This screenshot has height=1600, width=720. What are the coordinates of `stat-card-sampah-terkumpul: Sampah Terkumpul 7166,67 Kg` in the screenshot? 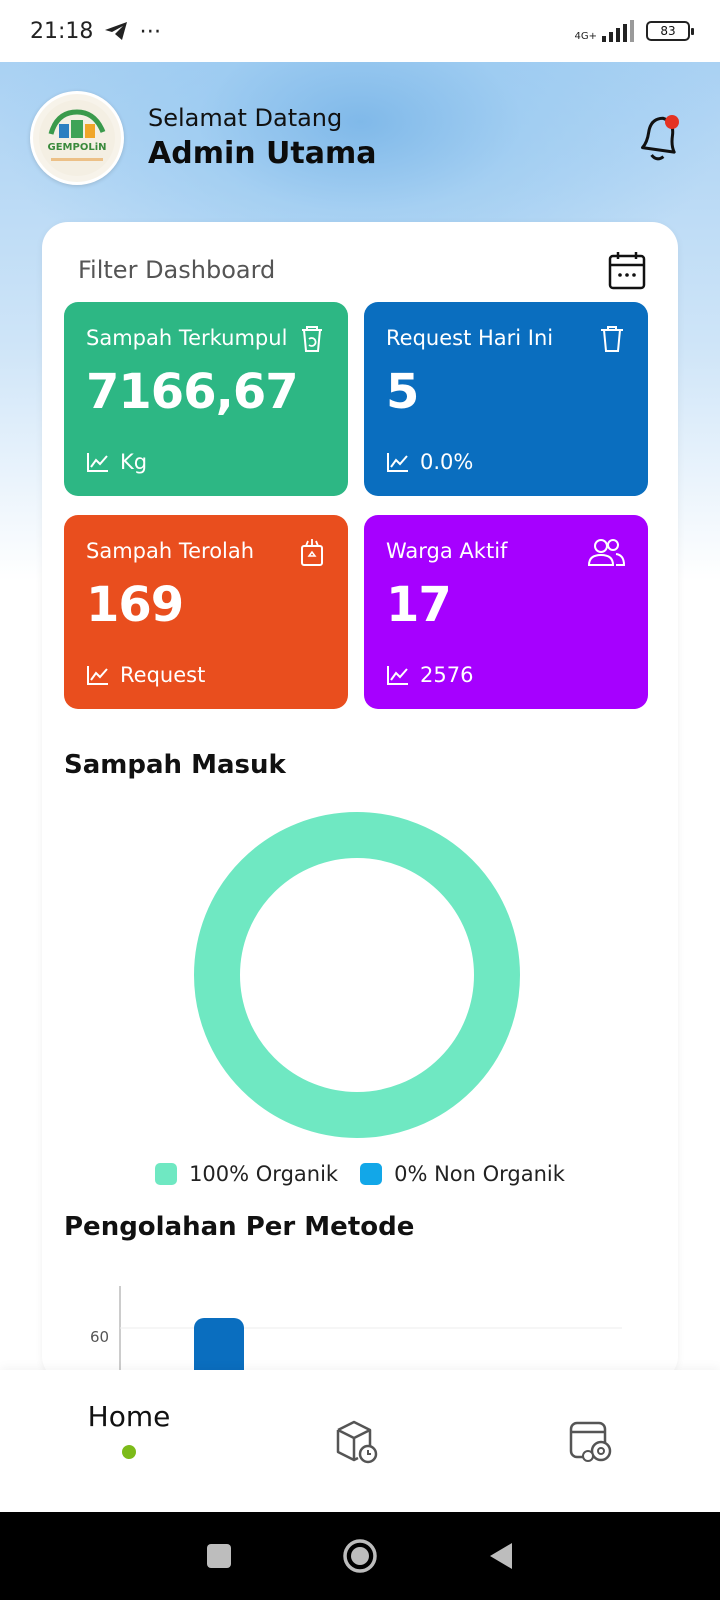 It's located at (206, 399).